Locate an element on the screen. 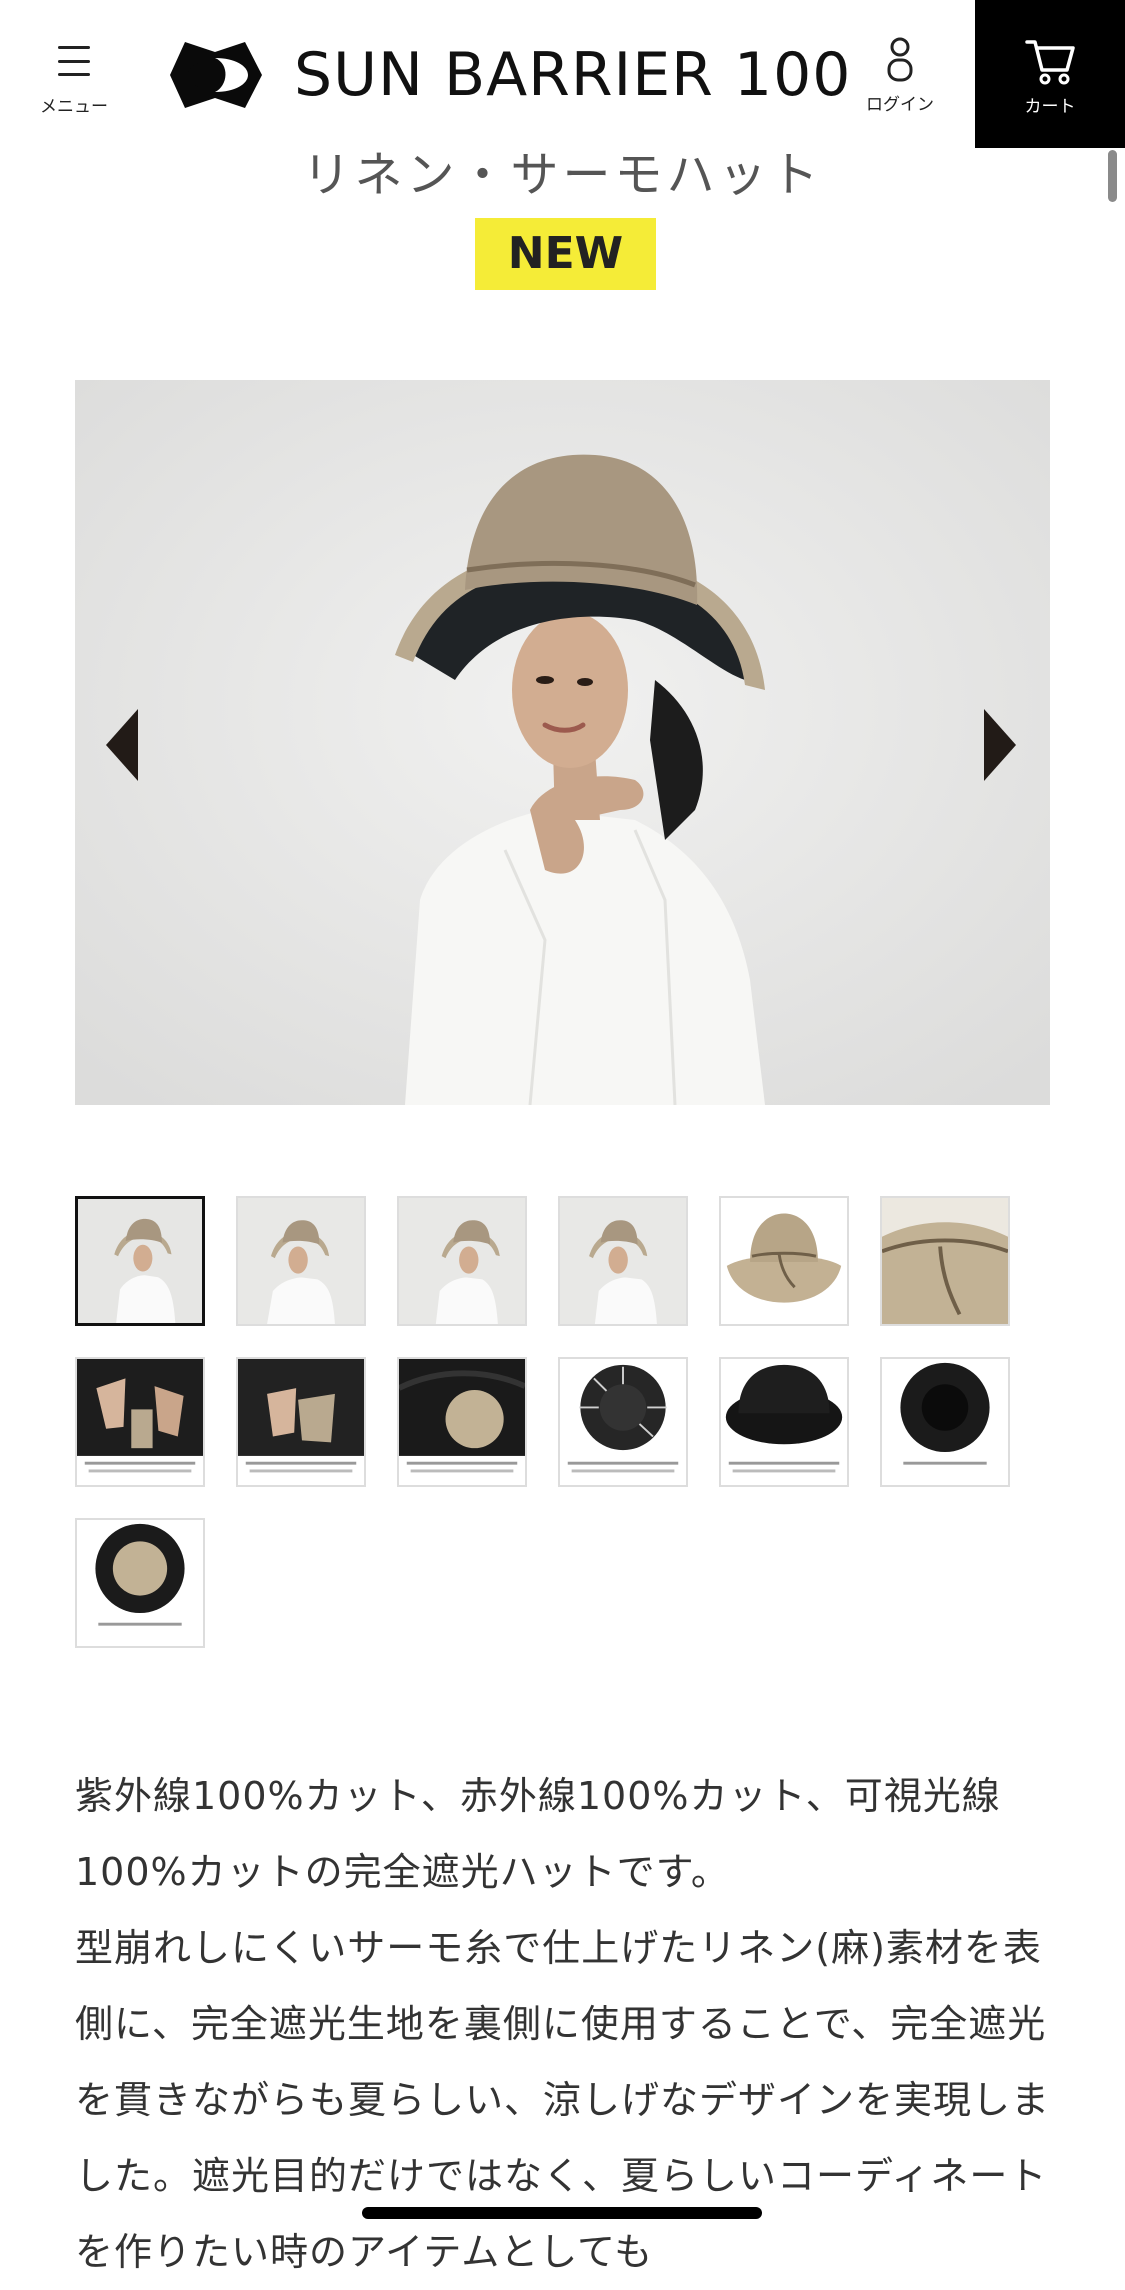 The height and width of the screenshot is (2290, 1125). product-title: リネン・サーモハット is located at coordinates (562, 175).